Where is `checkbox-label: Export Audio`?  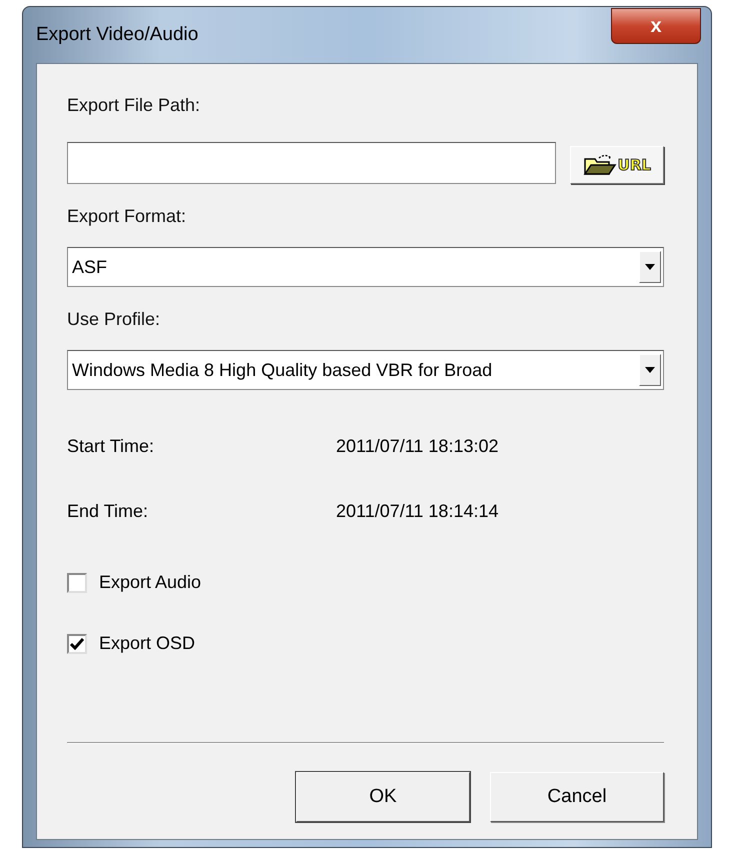 checkbox-label: Export Audio is located at coordinates (150, 582).